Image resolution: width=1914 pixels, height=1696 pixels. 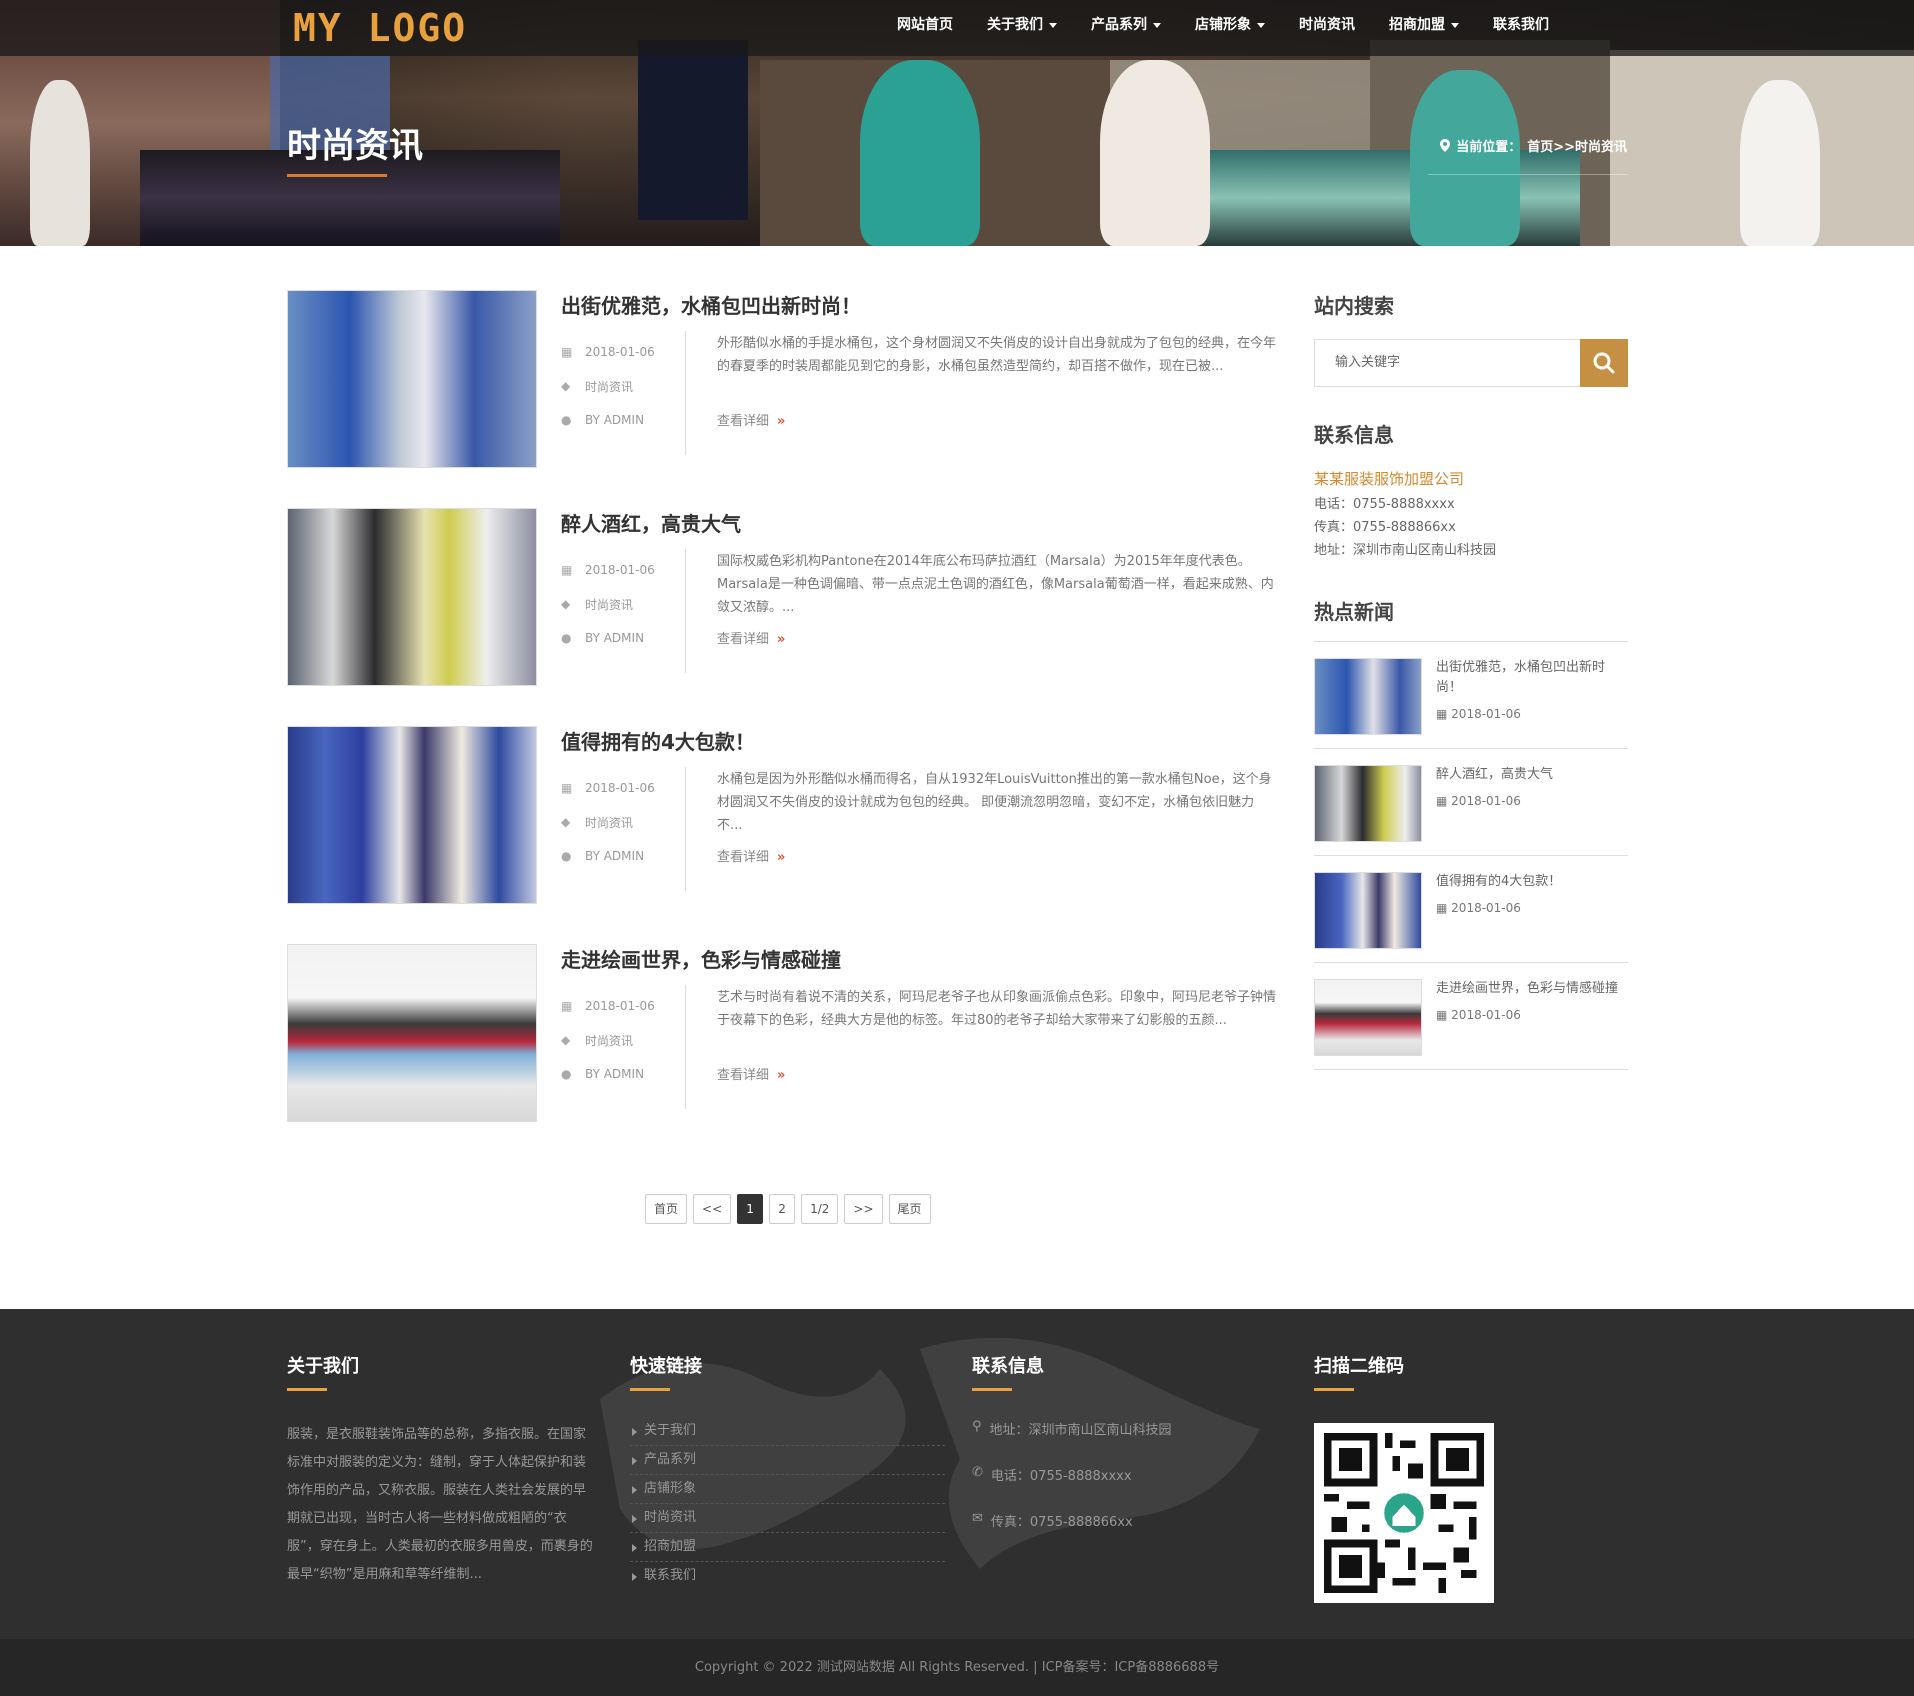 What do you see at coordinates (666, 1366) in the screenshot?
I see `footer-links-heading: 快速链接` at bounding box center [666, 1366].